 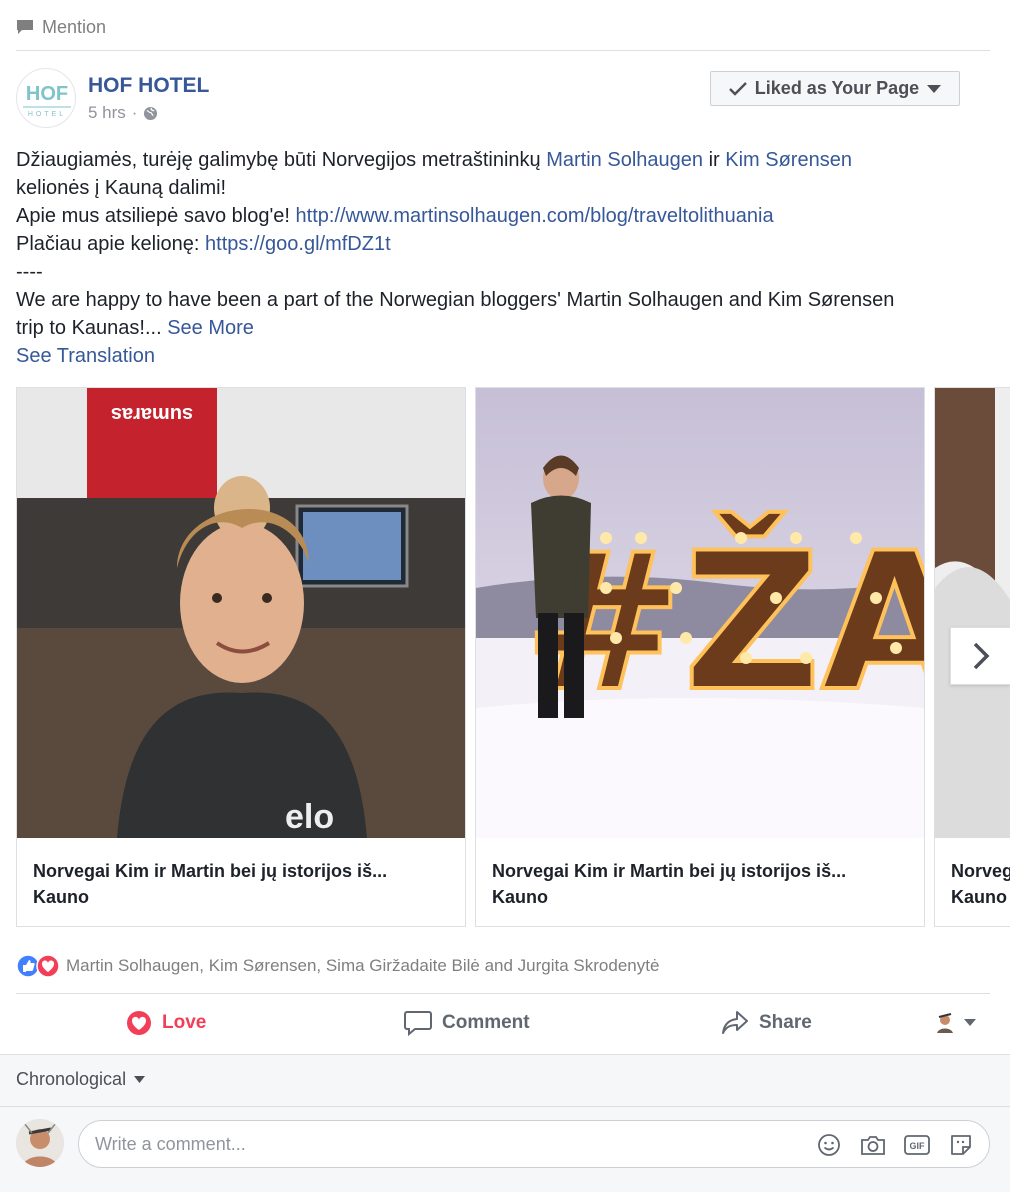 What do you see at coordinates (980, 884) in the screenshot?
I see `card-caption: Norveg Kauno` at bounding box center [980, 884].